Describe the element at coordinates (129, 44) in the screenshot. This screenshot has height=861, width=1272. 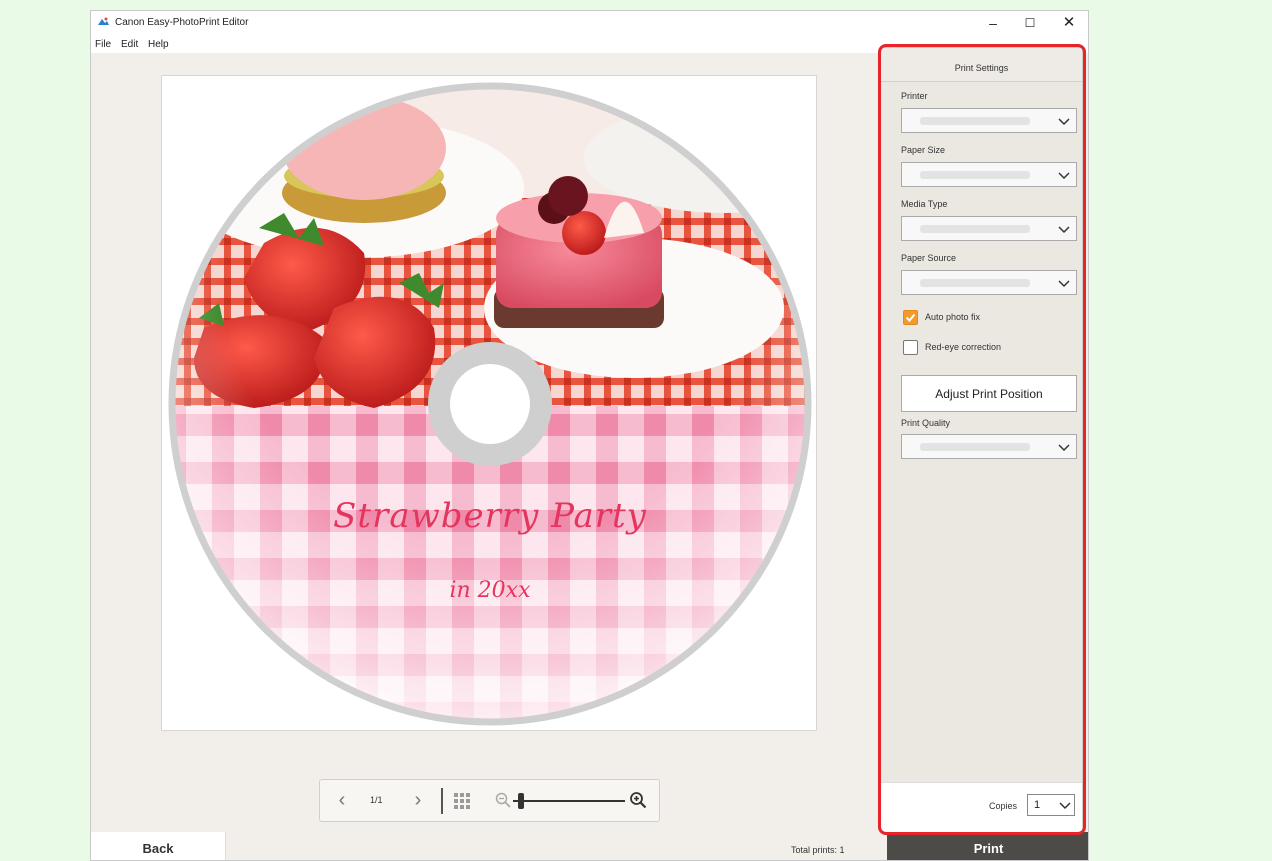
I see `menu-edit: Edit` at that location.